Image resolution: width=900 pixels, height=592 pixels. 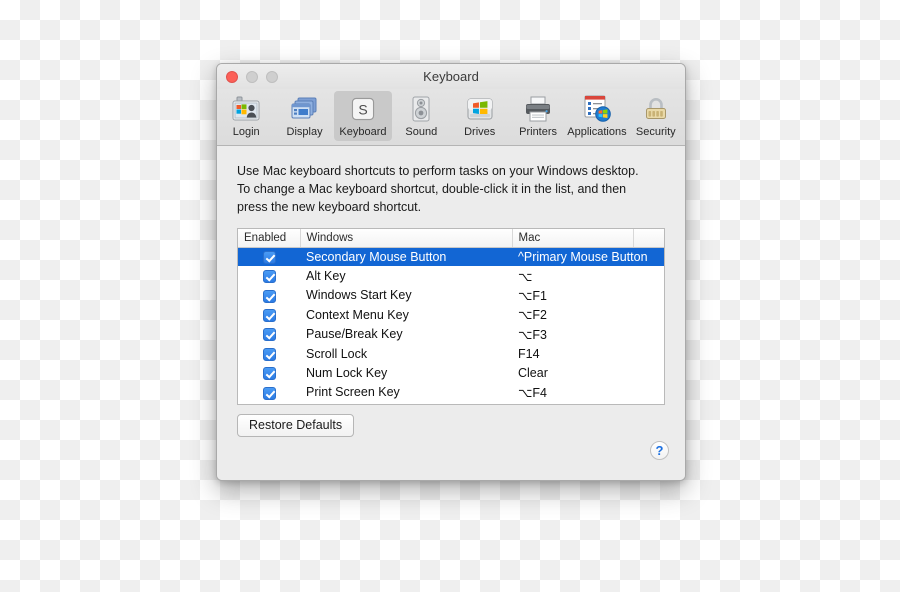 I want to click on row-mac-shortcut: ⌥, so click(x=588, y=275).